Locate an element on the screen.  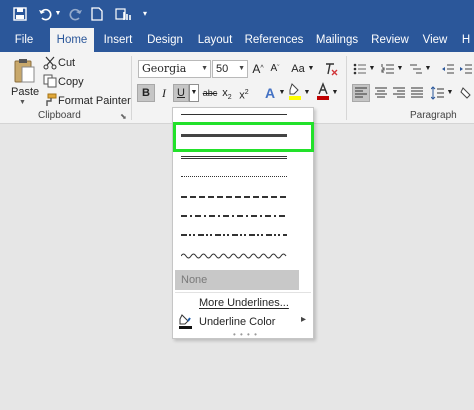
underline-color-item: Underline Color is located at coordinates (237, 322).